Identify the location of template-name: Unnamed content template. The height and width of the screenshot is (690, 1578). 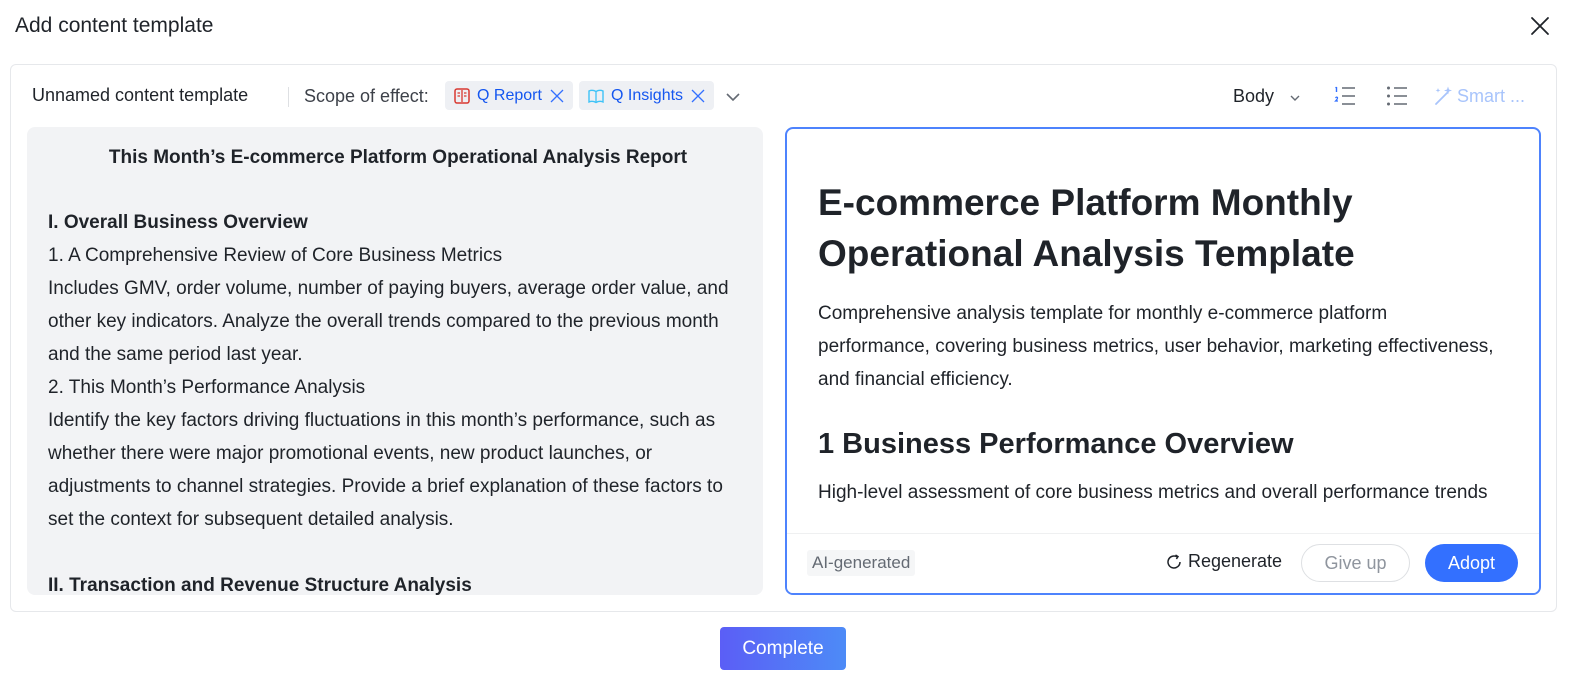
(140, 95).